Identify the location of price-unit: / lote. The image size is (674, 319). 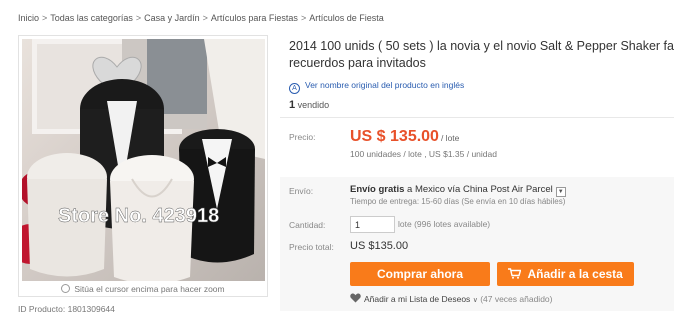
(450, 138).